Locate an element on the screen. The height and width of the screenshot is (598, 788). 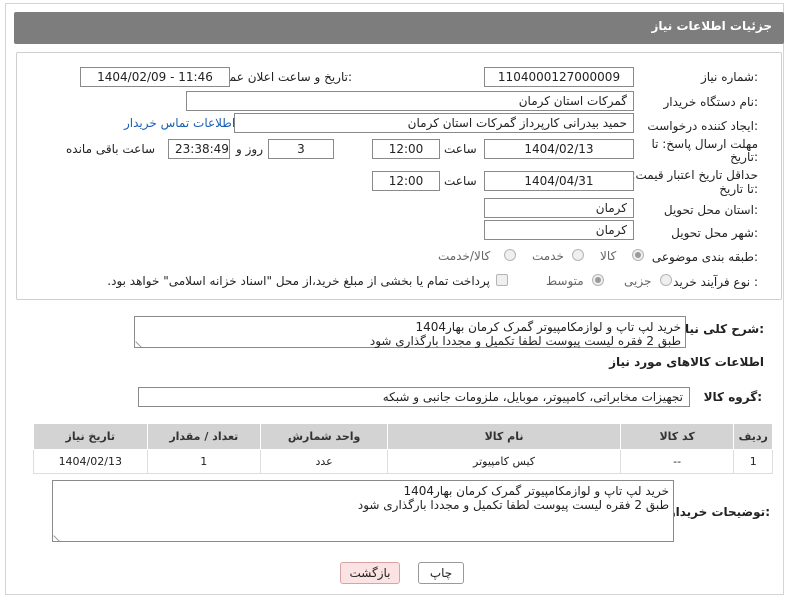
page-header: جزئیات اطلاعات نیاز is located at coordinates (399, 28).